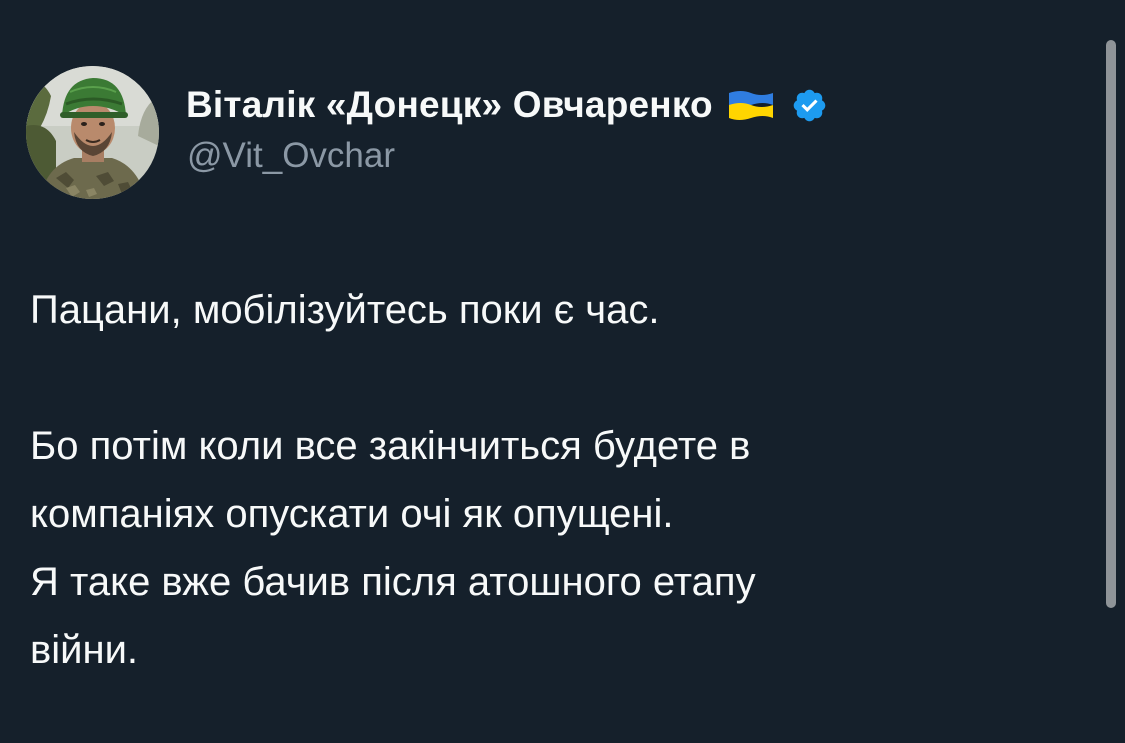 The width and height of the screenshot is (1125, 743). I want to click on avatar, so click(92, 132).